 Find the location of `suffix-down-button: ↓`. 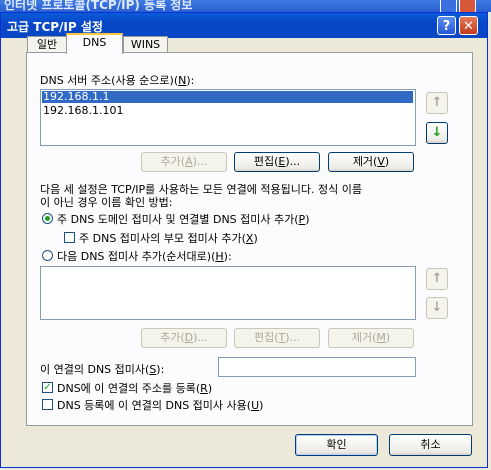

suffix-down-button: ↓ is located at coordinates (437, 308).